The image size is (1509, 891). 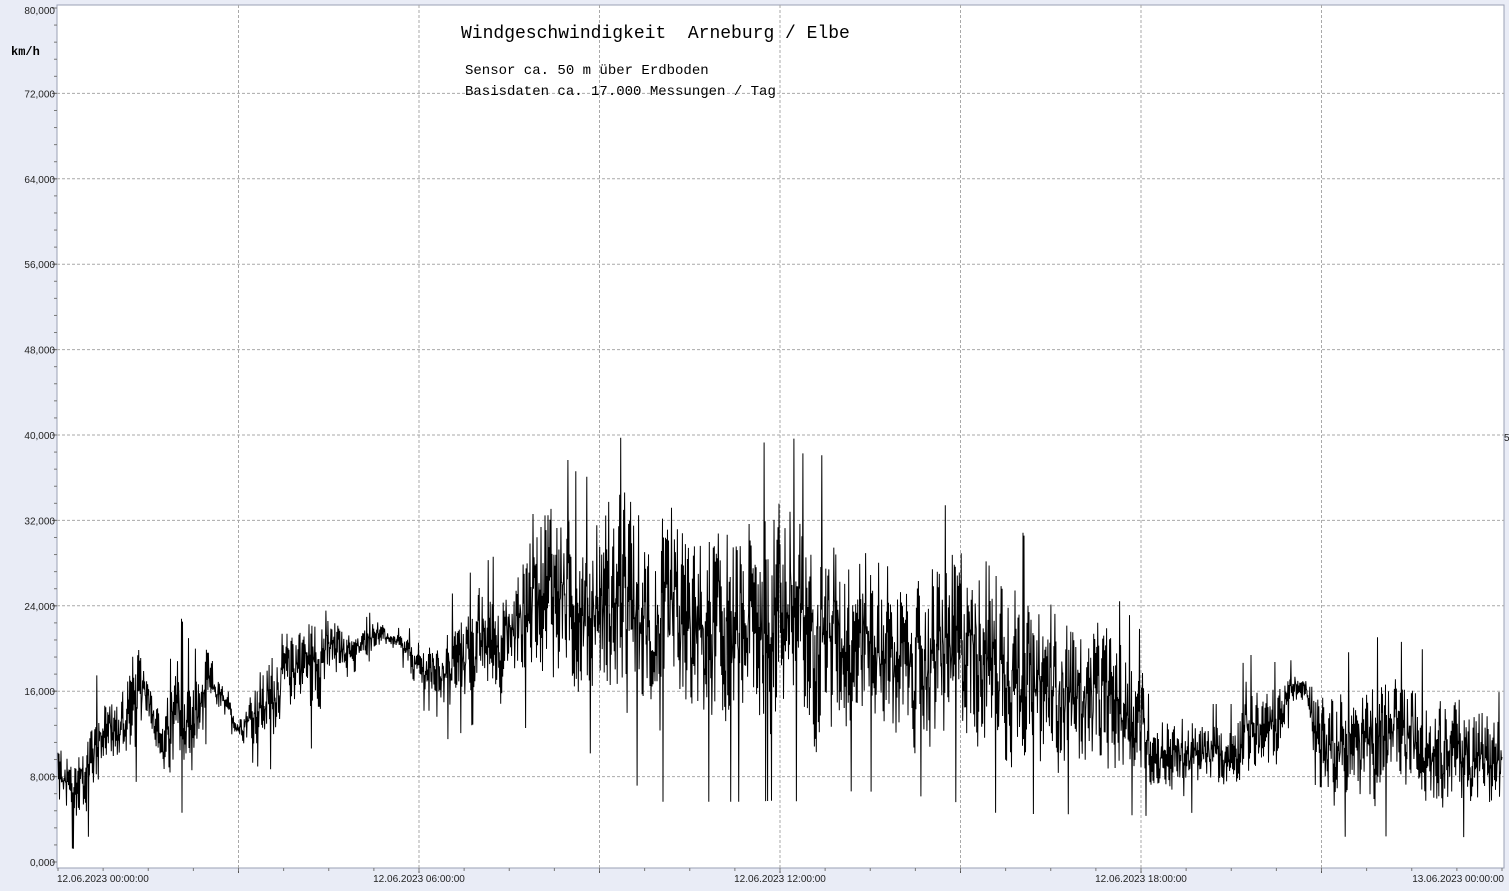 I want to click on y-tick-label: 40,000, so click(x=39, y=436).